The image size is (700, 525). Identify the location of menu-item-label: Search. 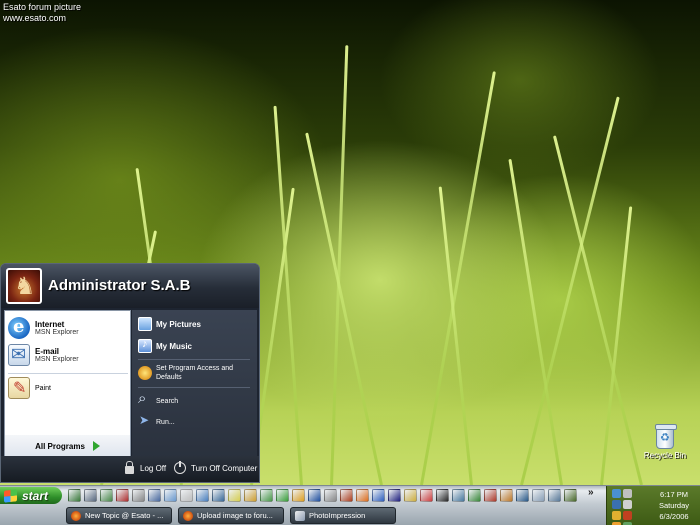
(167, 401).